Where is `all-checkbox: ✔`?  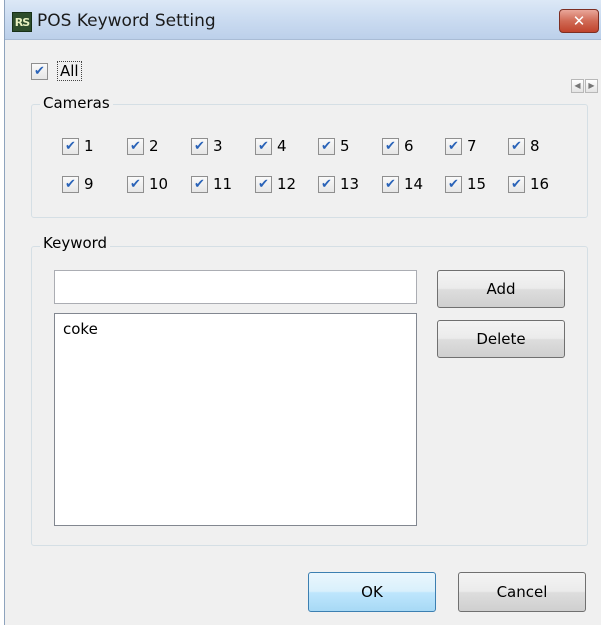 all-checkbox: ✔ is located at coordinates (39, 71).